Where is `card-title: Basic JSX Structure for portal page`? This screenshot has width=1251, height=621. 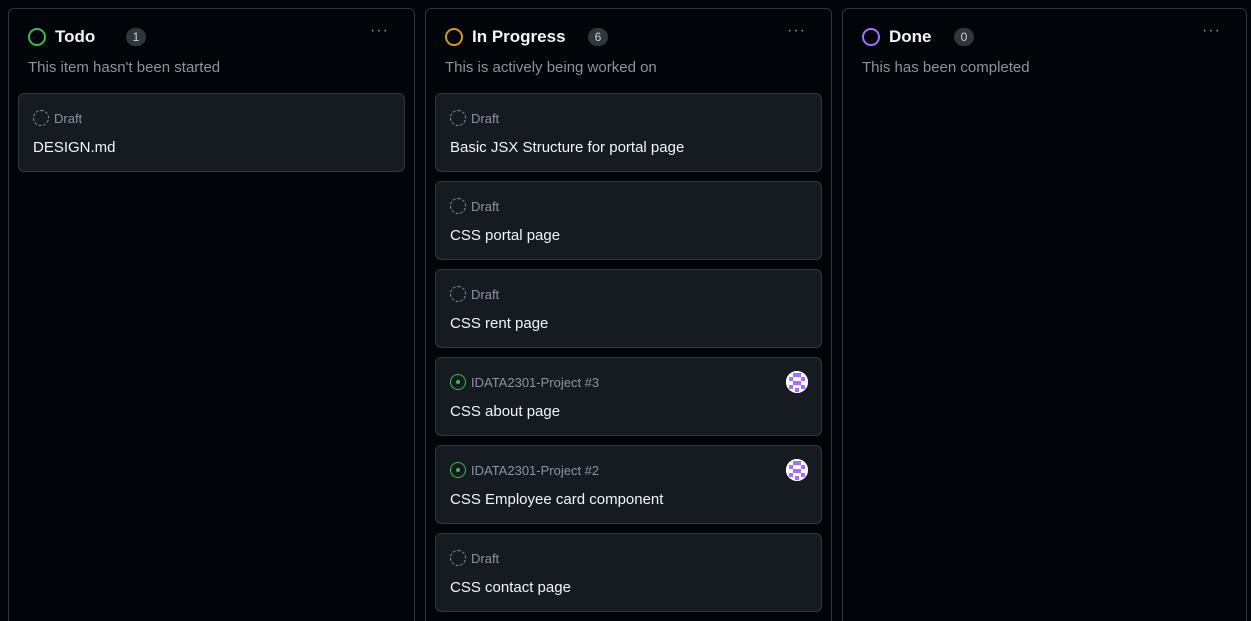
card-title: Basic JSX Structure for portal page is located at coordinates (567, 148).